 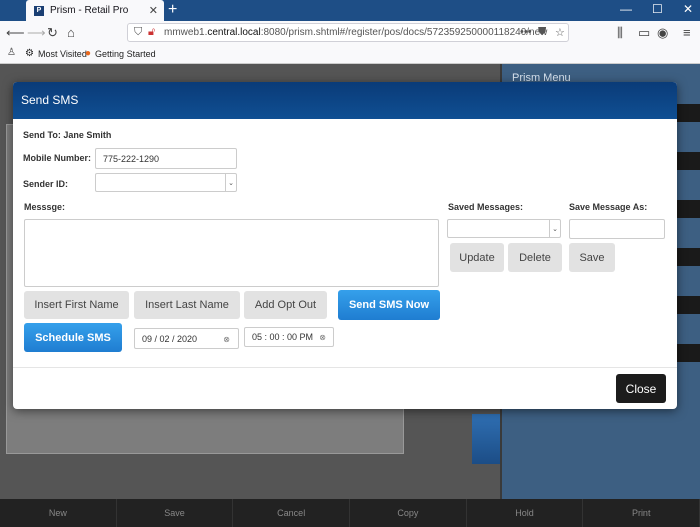 What do you see at coordinates (620, 33) in the screenshot?
I see `library-icon: ⫼` at bounding box center [620, 33].